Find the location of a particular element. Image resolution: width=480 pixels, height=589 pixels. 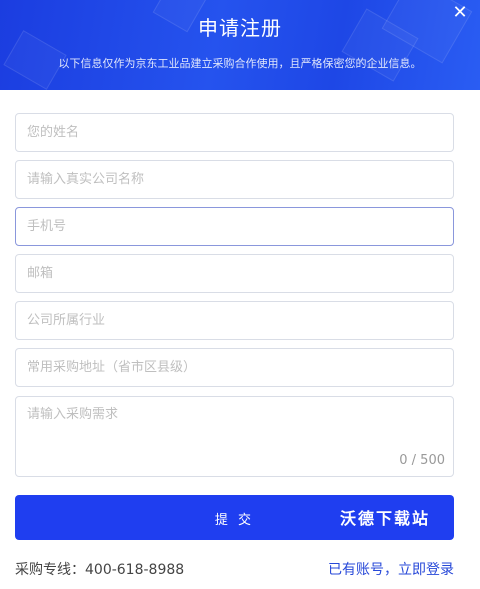

phone-input: 手机号 is located at coordinates (234, 226).